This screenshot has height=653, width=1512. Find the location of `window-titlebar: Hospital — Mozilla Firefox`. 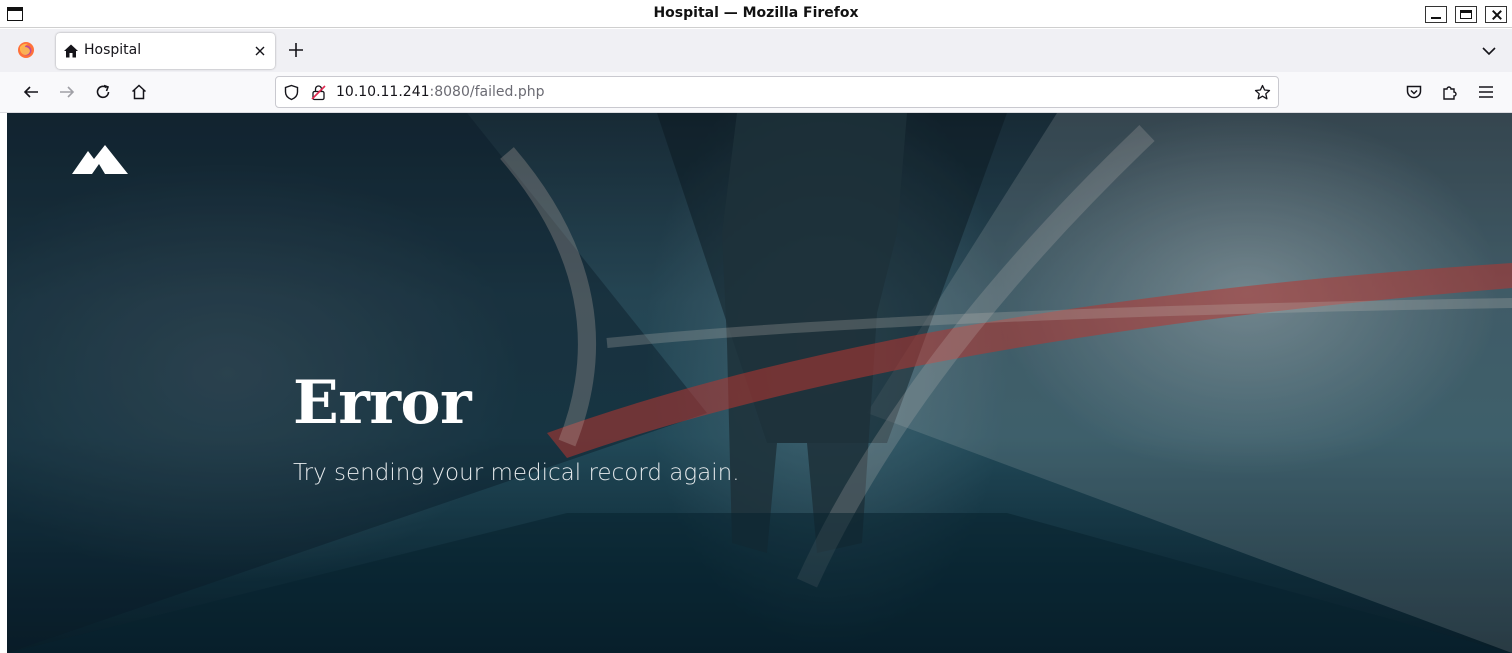

window-titlebar: Hospital — Mozilla Firefox is located at coordinates (756, 14).